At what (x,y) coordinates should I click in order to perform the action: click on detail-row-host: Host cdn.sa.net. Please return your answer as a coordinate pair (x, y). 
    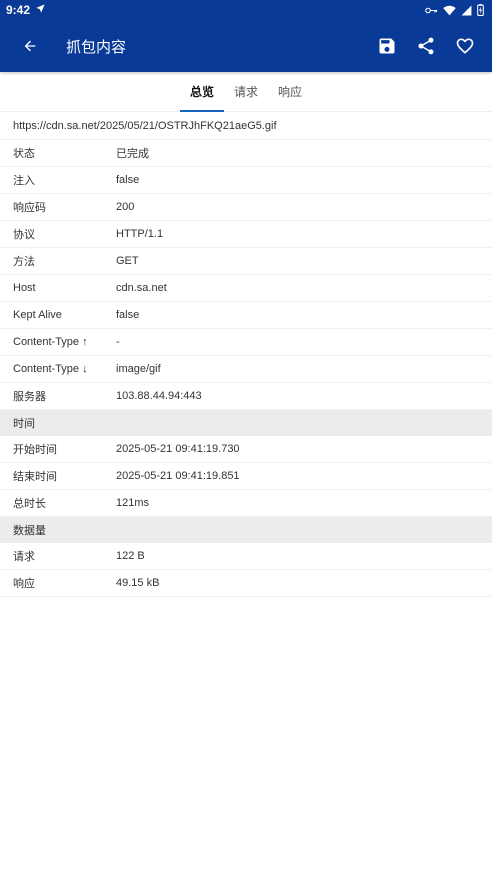
    Looking at the image, I should click on (246, 288).